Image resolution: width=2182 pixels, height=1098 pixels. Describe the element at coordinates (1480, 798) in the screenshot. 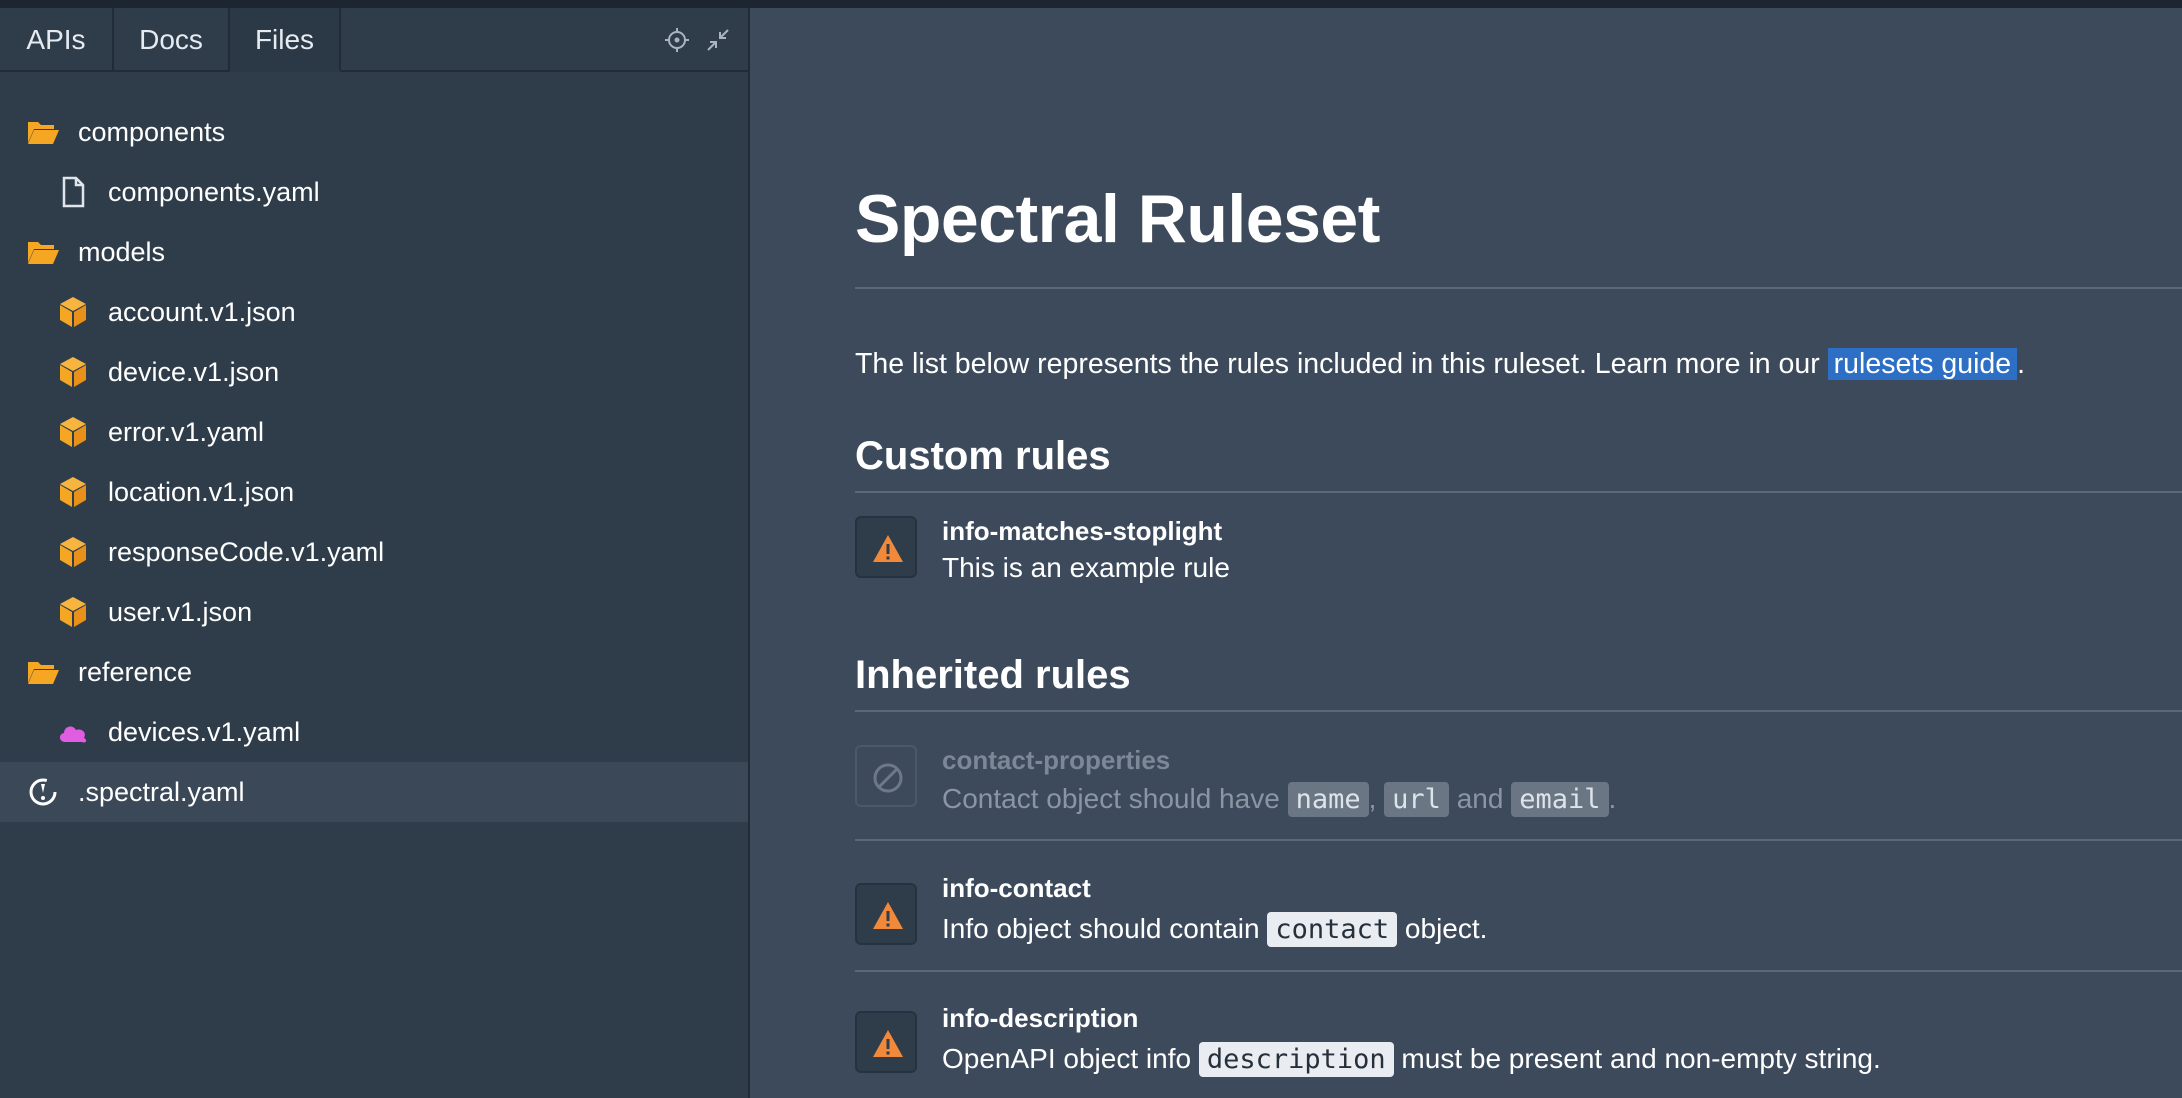

I see `desc-text: and` at that location.